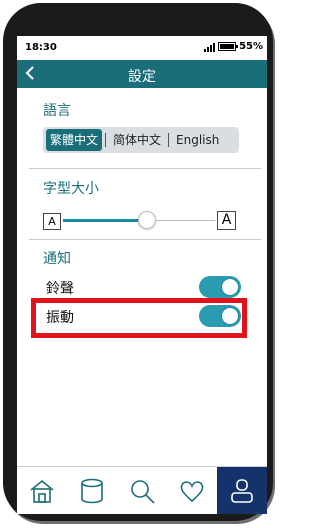  I want to click on tab-profile, so click(242, 490).